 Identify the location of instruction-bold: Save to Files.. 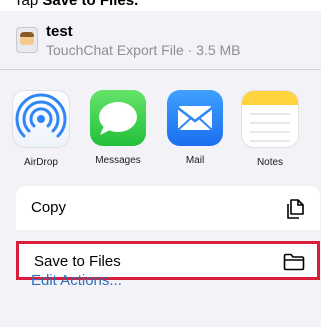
(90, 4).